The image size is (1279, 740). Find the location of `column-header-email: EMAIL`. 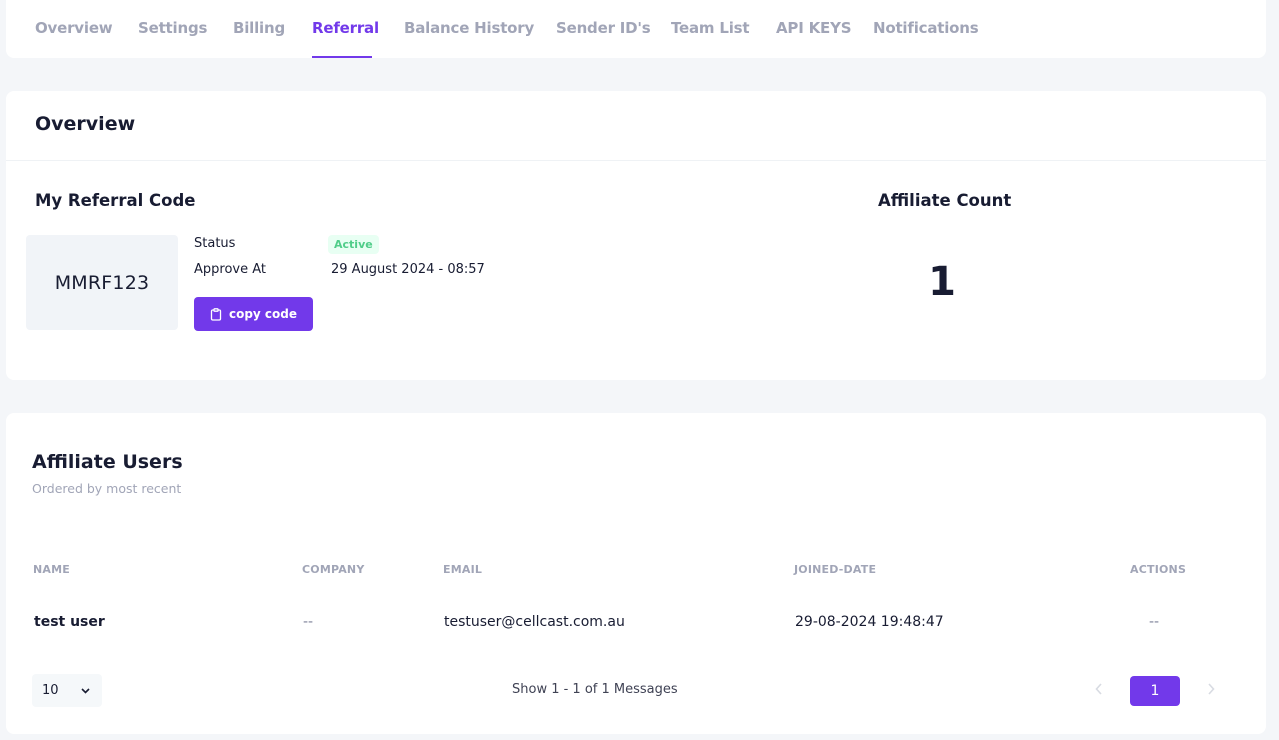

column-header-email: EMAIL is located at coordinates (463, 569).